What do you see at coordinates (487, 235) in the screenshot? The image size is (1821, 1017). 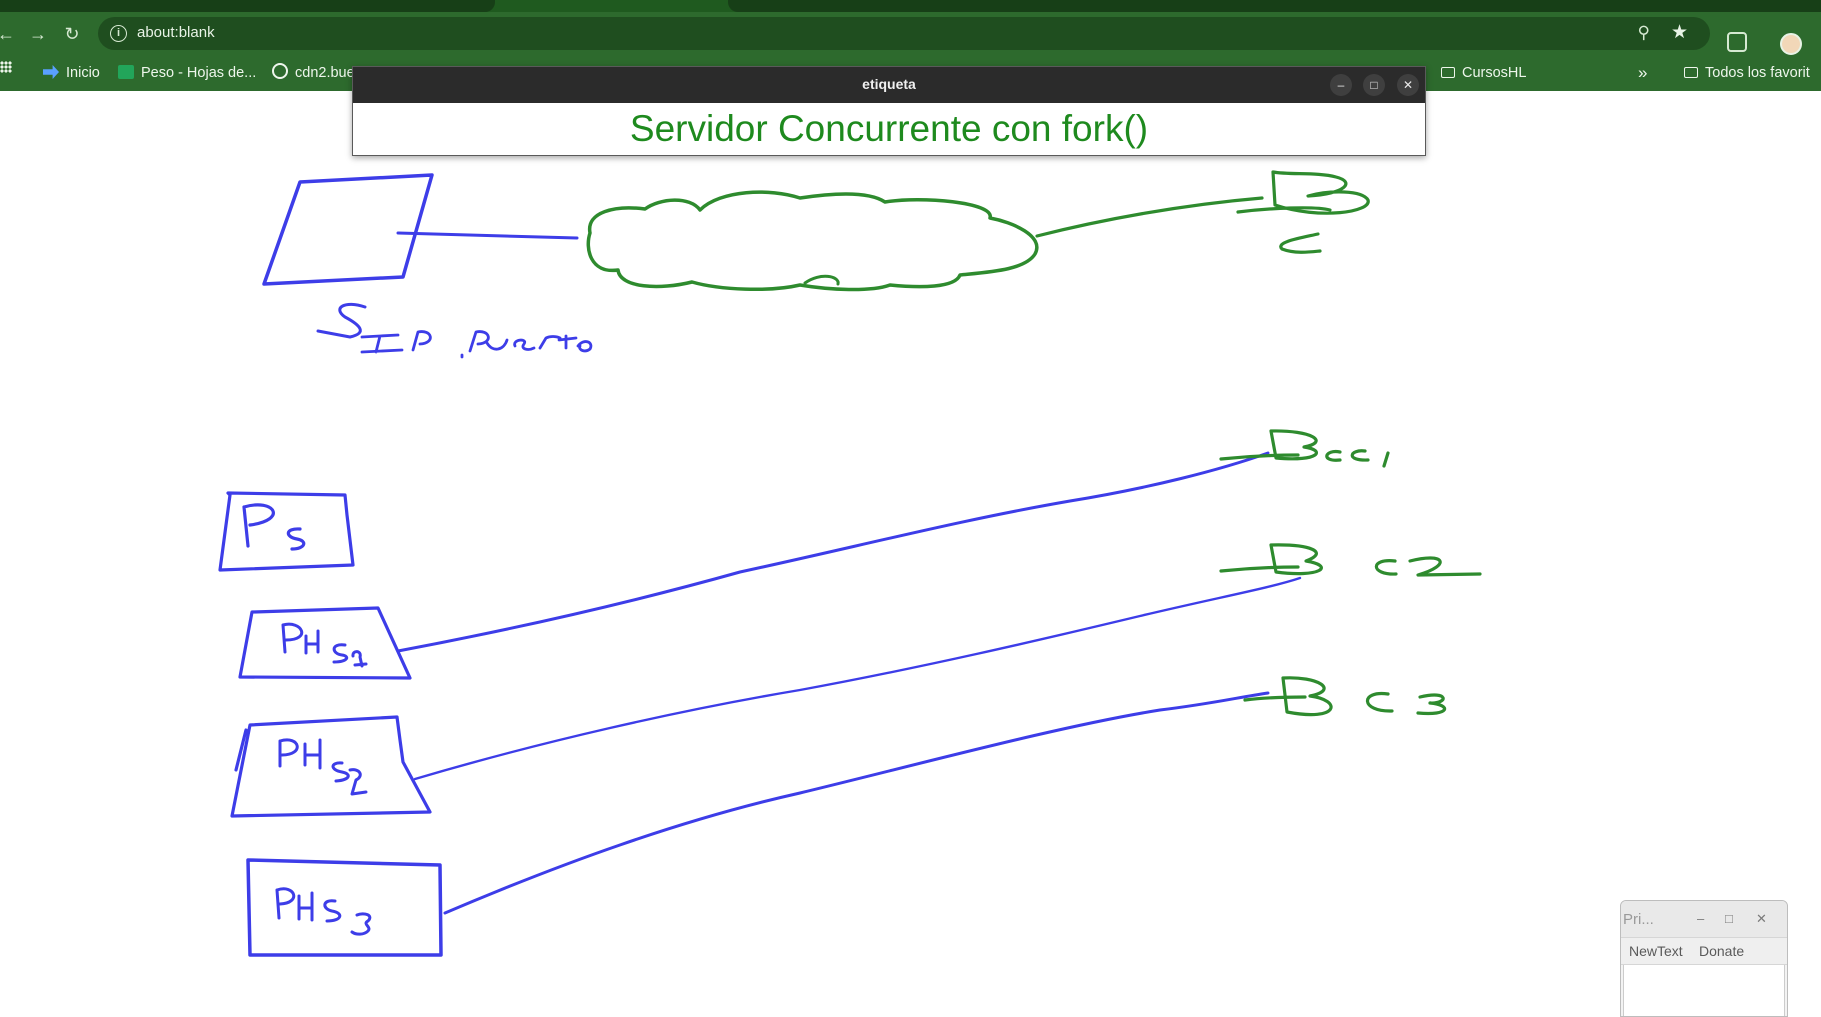 I see `server-link-line` at bounding box center [487, 235].